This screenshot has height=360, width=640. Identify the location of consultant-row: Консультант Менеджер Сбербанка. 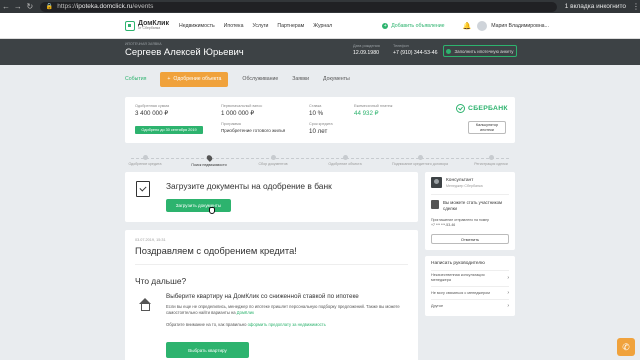
(457, 182).